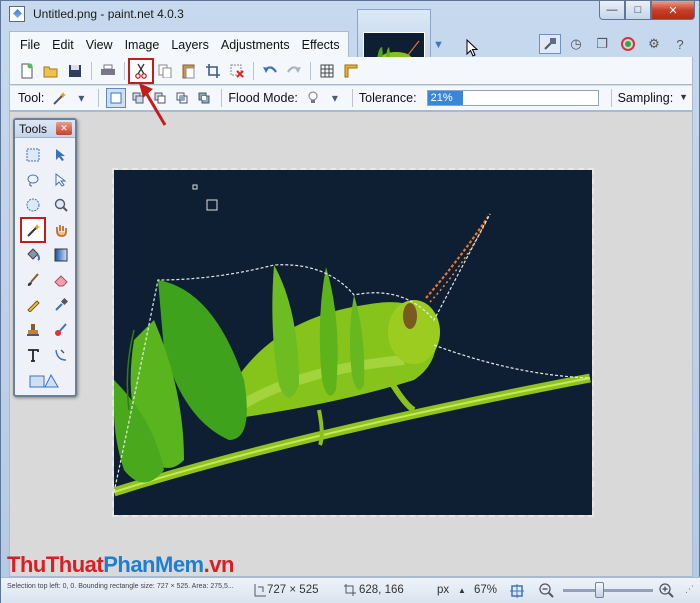  I want to click on move-selected-icon, so click(61, 180).